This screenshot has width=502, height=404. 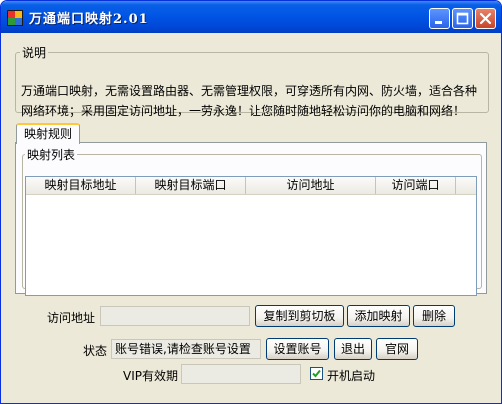 What do you see at coordinates (15, 18) in the screenshot?
I see `app-icon` at bounding box center [15, 18].